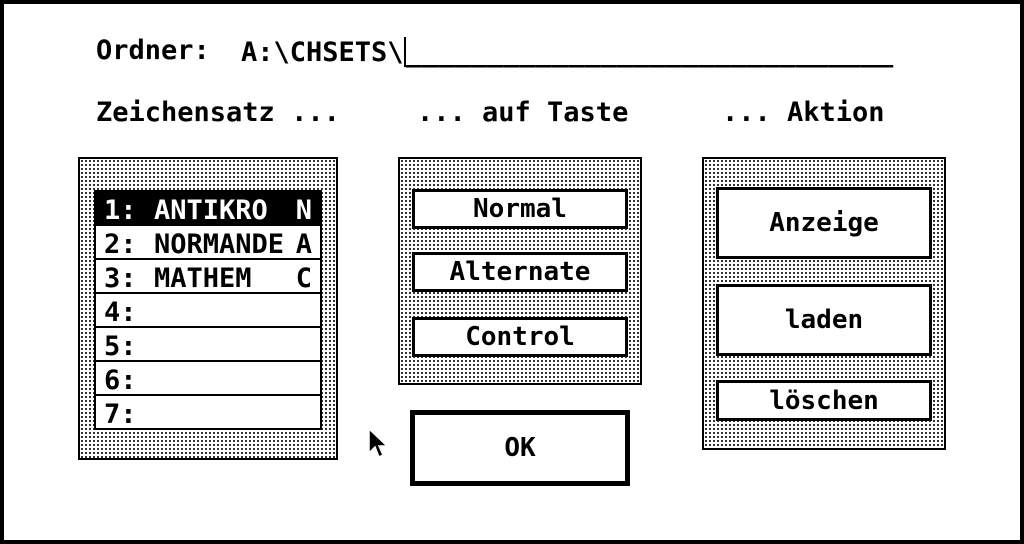 The image size is (1024, 544). Describe the element at coordinates (520, 337) in the screenshot. I see `control-key-button: Control` at that location.